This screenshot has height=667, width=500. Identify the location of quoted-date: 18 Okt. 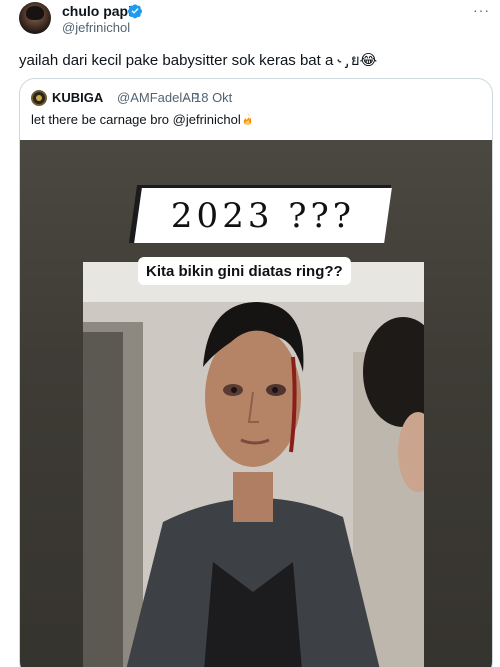
(213, 97).